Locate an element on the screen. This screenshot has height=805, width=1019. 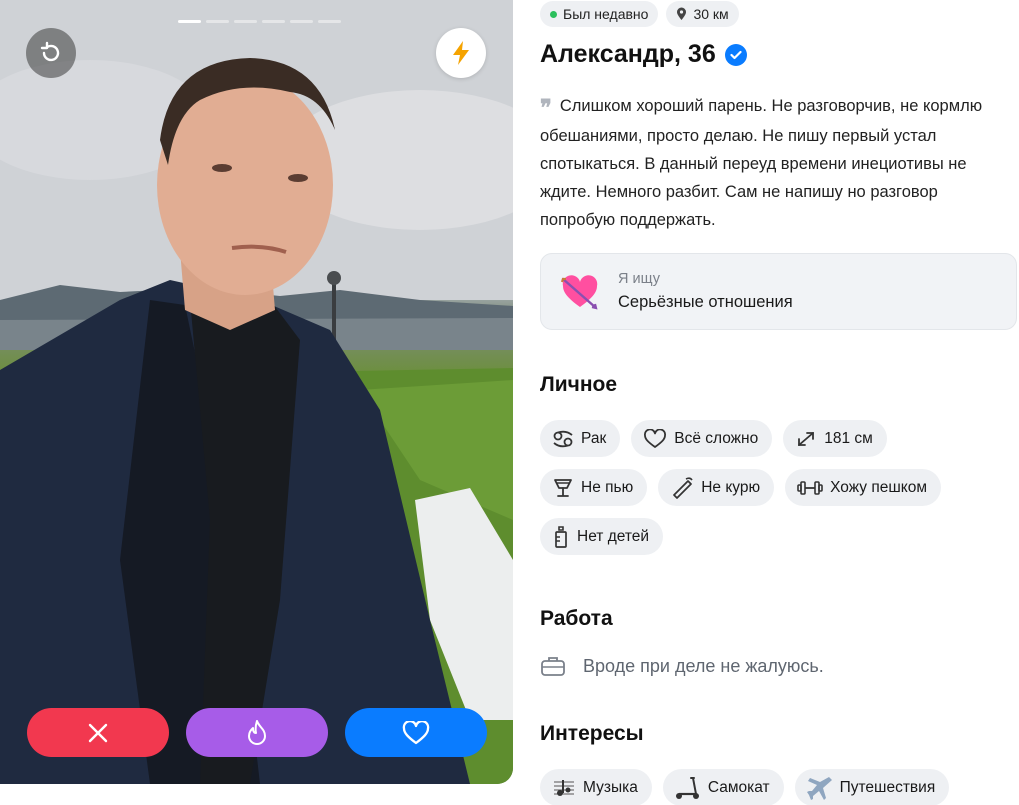
tag-children: Нет детей is located at coordinates (602, 536).